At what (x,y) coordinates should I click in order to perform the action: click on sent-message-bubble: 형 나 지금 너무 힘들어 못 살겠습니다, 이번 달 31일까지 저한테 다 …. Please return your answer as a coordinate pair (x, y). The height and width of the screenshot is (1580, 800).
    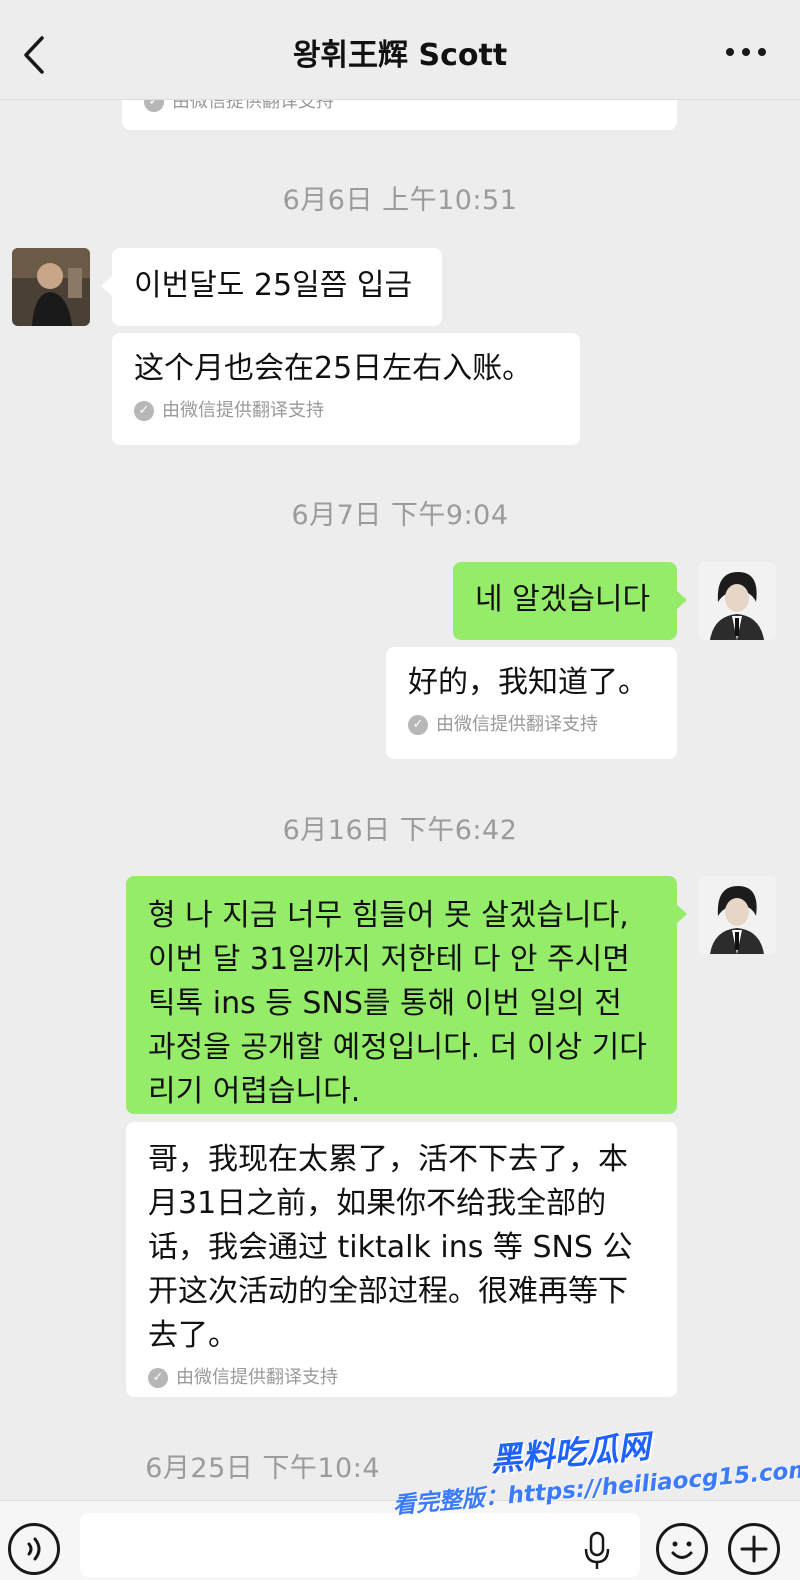
    Looking at the image, I should click on (401, 995).